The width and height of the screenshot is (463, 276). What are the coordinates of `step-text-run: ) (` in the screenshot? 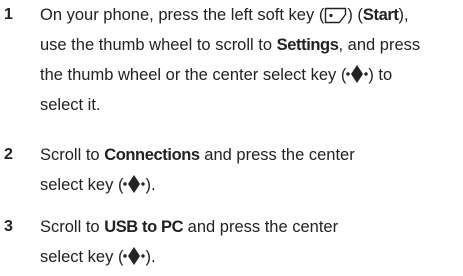 It's located at (355, 15).